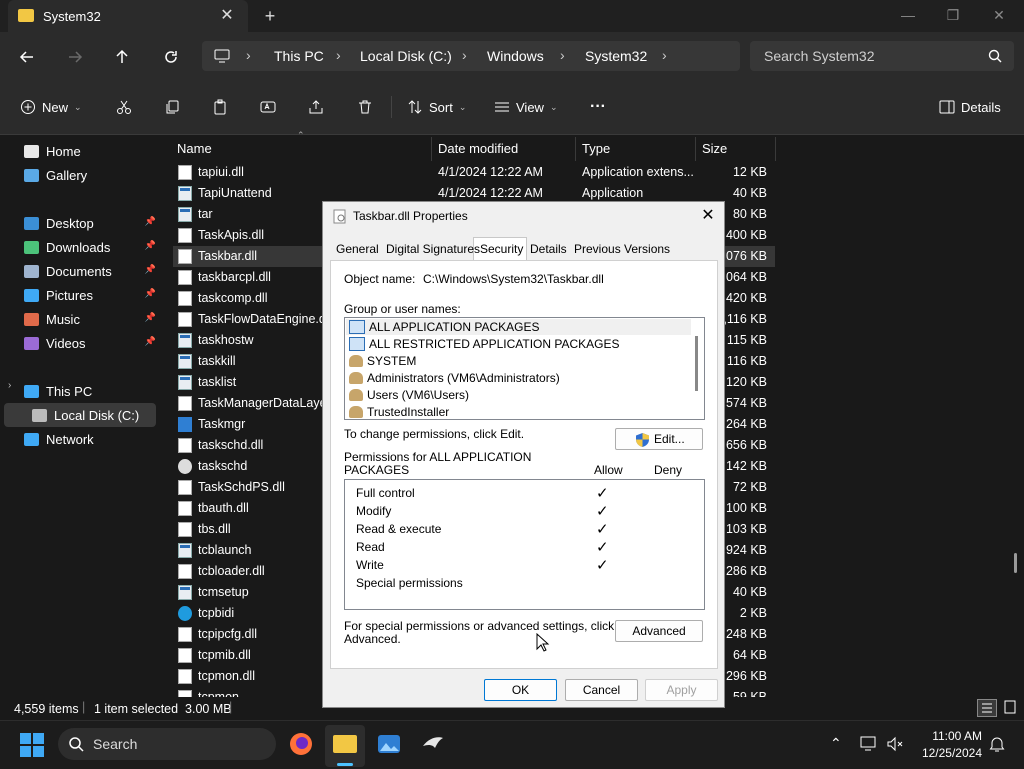 The width and height of the screenshot is (1024, 769). What do you see at coordinates (836, 743) in the screenshot?
I see `chevron-up-icon: ⌃` at bounding box center [836, 743].